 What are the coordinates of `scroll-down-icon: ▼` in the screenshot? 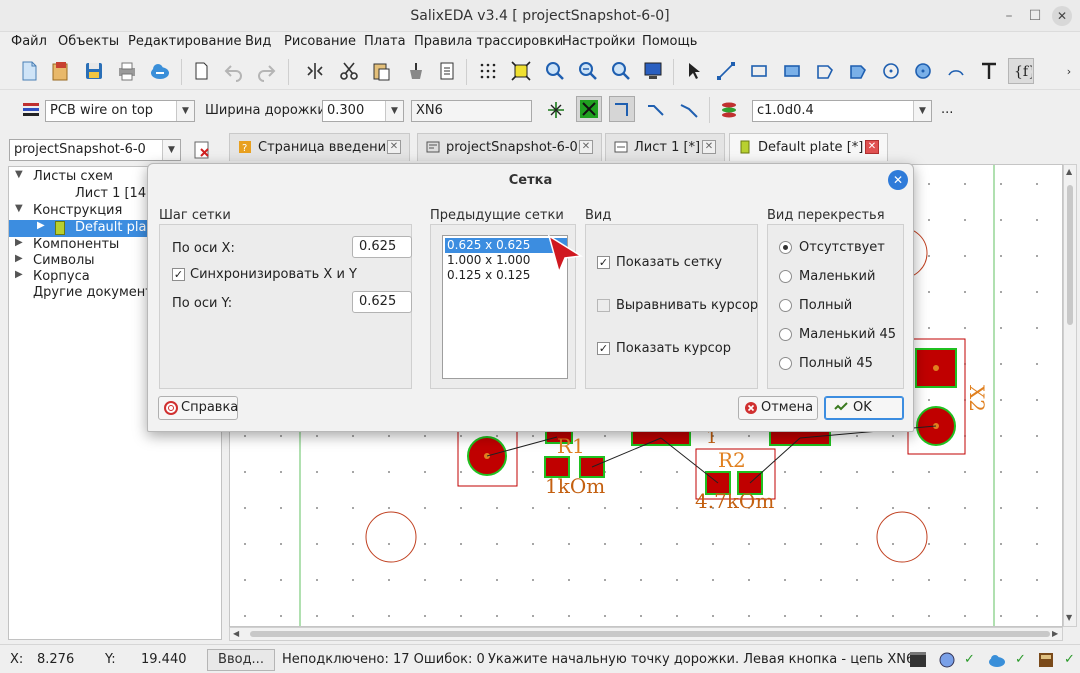 It's located at (1069, 617).